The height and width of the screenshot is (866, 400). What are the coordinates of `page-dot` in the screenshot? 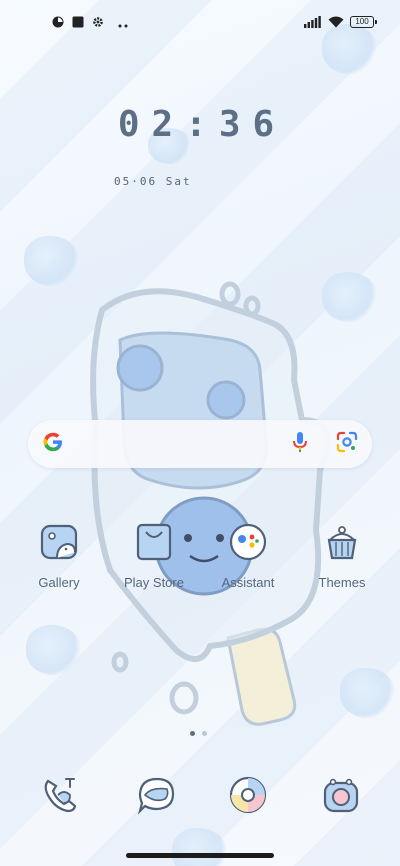 It's located at (204, 733).